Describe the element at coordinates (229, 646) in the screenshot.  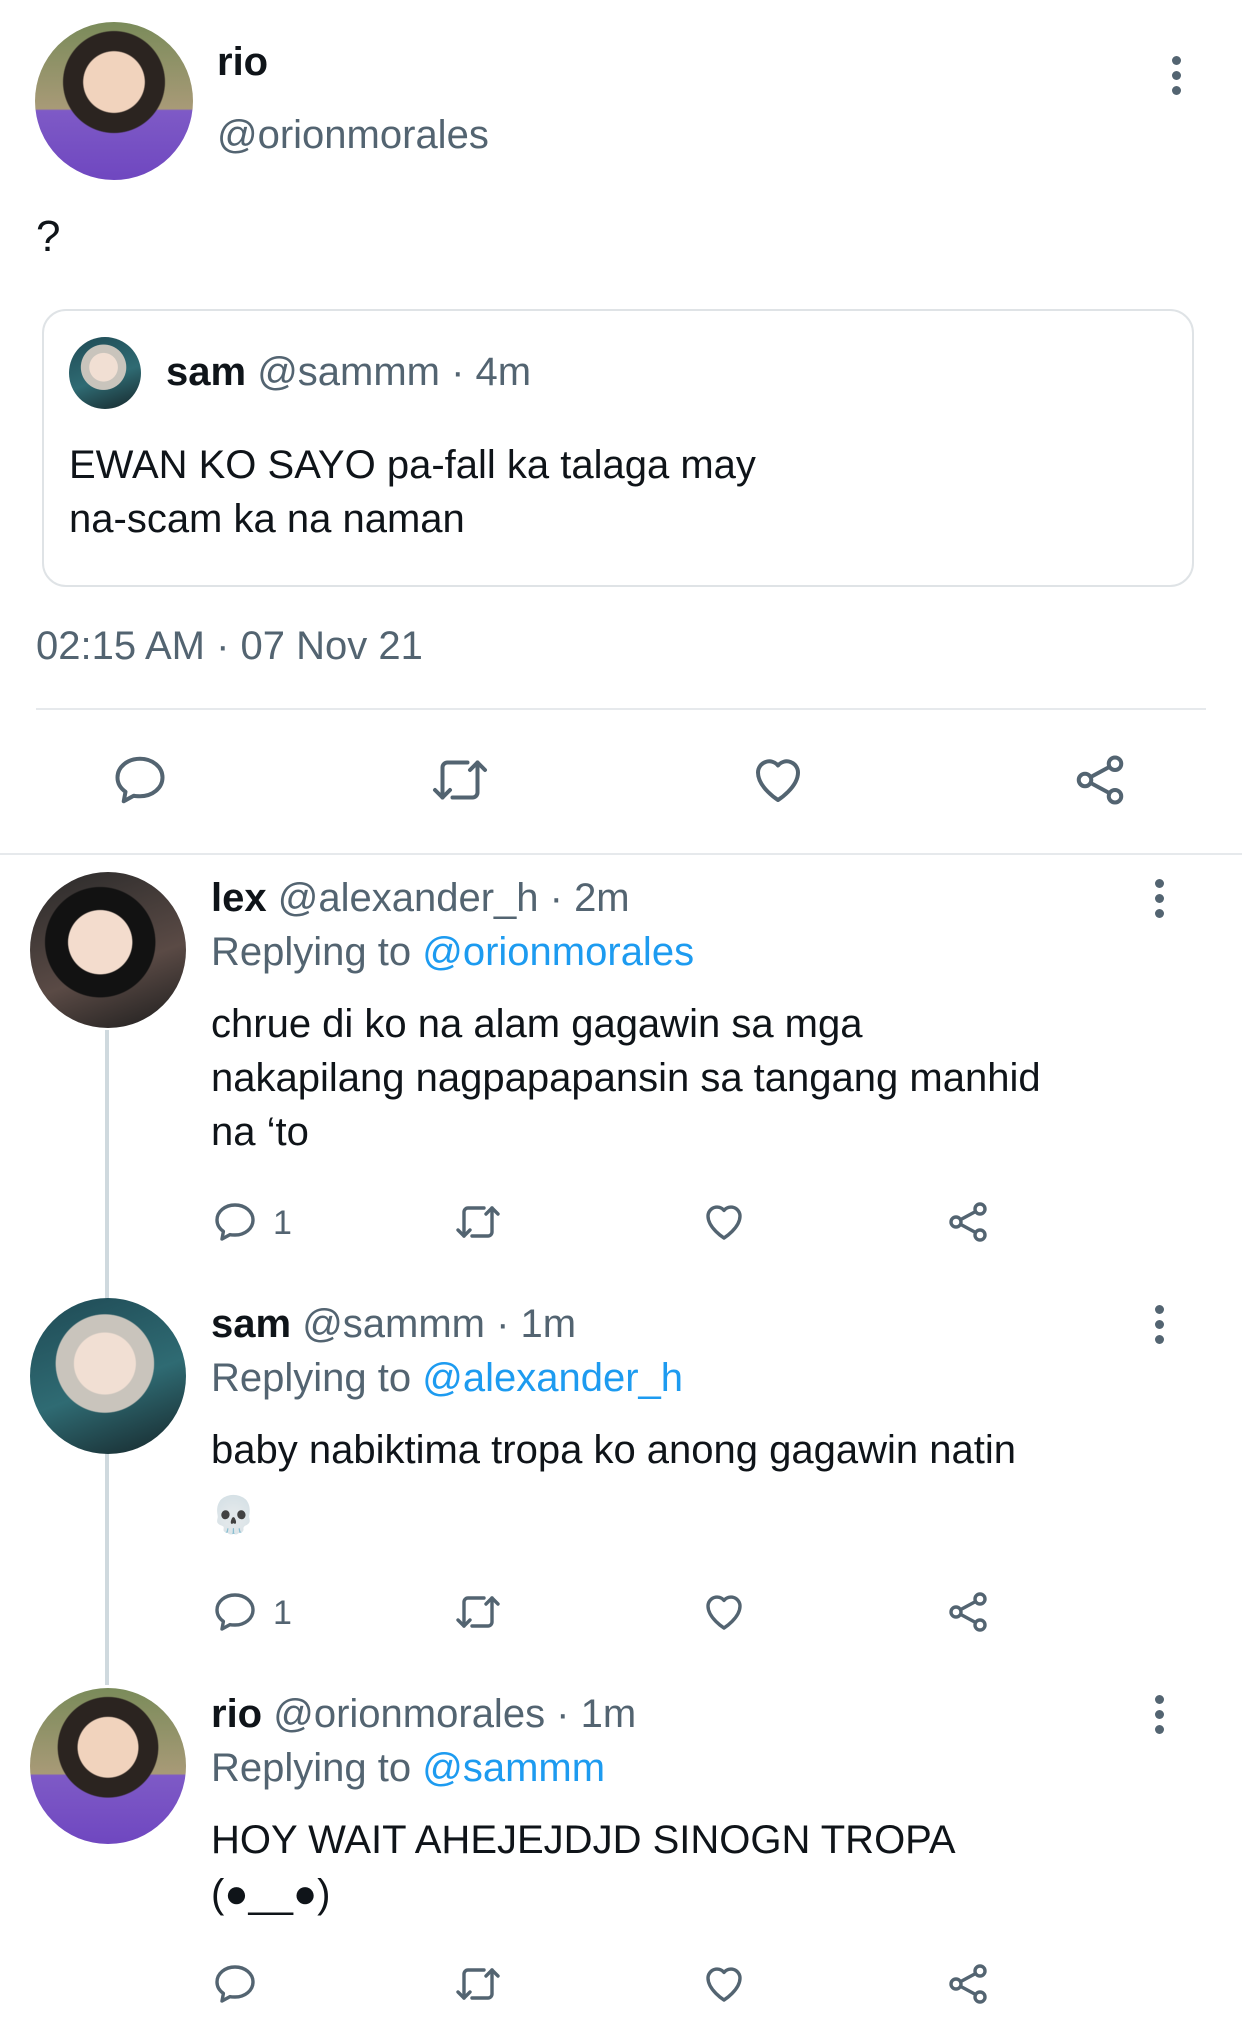
I see `tweet-timestamp: 02:15 AM · 07 Nov 21` at that location.